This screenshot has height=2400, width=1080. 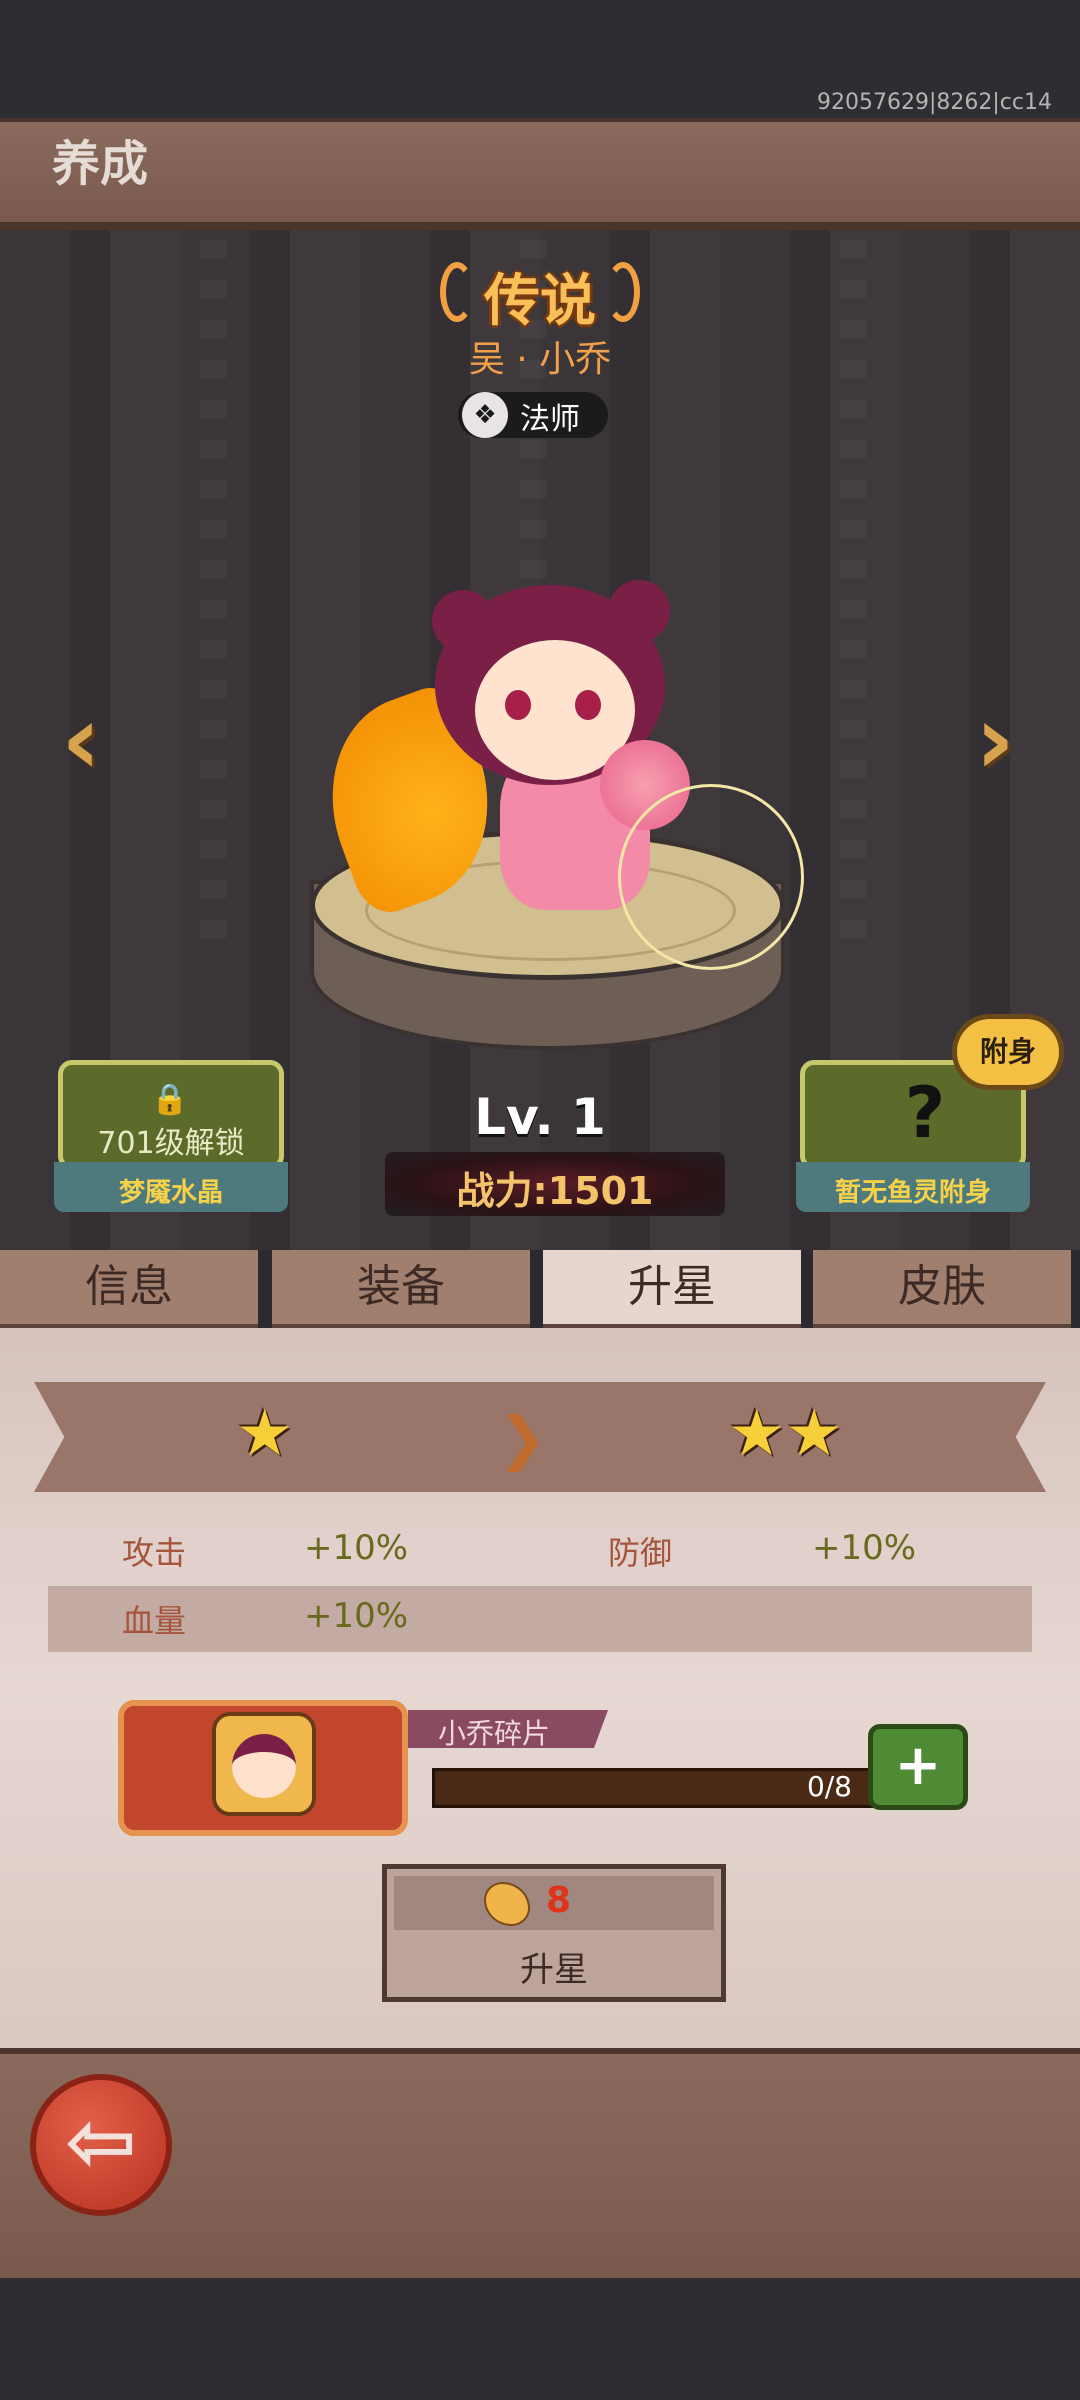 What do you see at coordinates (555, 1191) in the screenshot?
I see `combat-power: 战力:1501` at bounding box center [555, 1191].